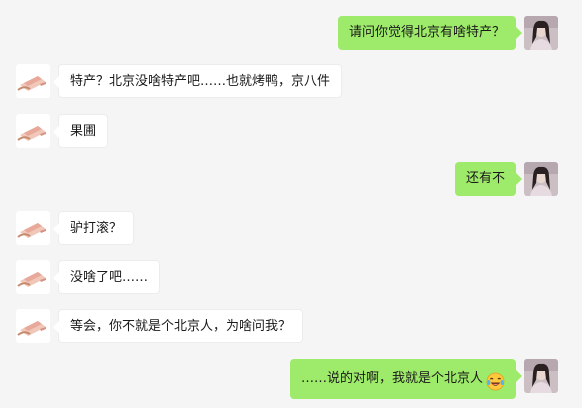 The image size is (582, 408). What do you see at coordinates (181, 326) in the screenshot?
I see `message-text: 等会，你不就是个北京人，为啥问我？` at bounding box center [181, 326].